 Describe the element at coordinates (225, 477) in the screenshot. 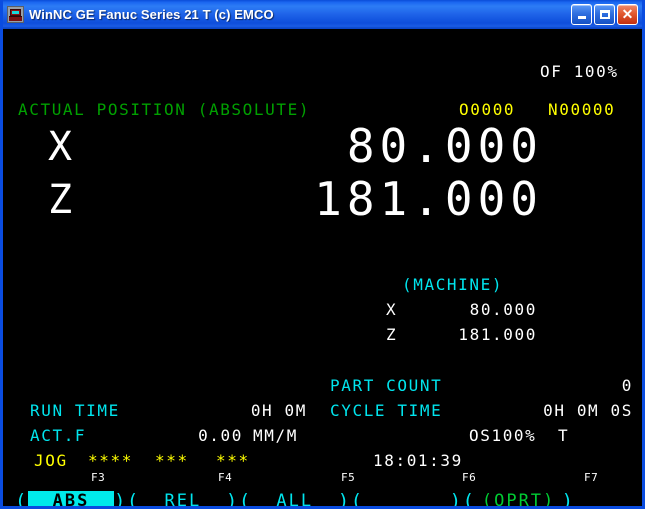

I see `fkey-label-f4: F4` at that location.